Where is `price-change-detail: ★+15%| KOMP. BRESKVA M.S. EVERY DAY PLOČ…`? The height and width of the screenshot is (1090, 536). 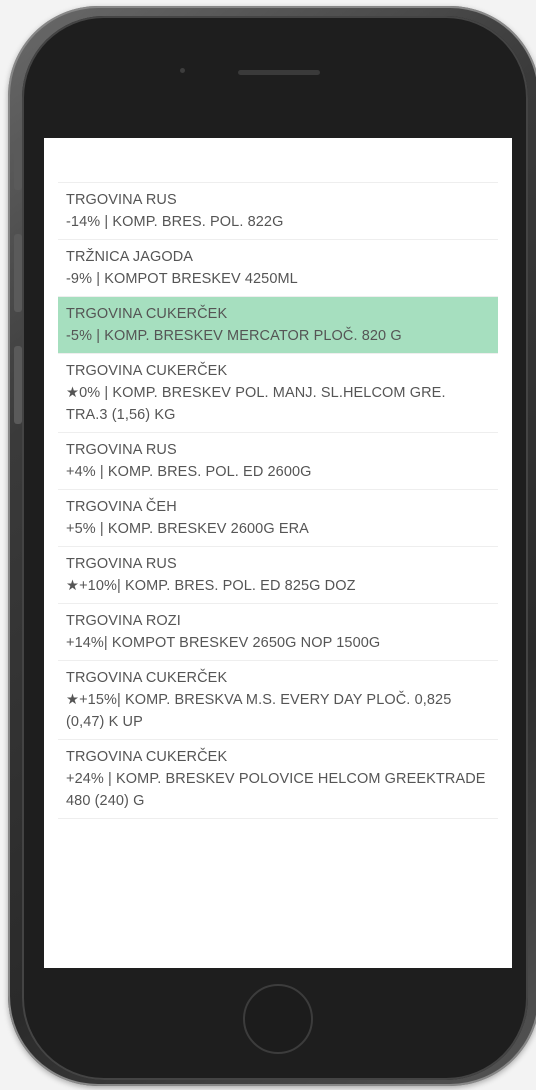 price-change-detail: ★+15%| KOMP. BRESKVA M.S. EVERY DAY PLOČ… is located at coordinates (259, 711).